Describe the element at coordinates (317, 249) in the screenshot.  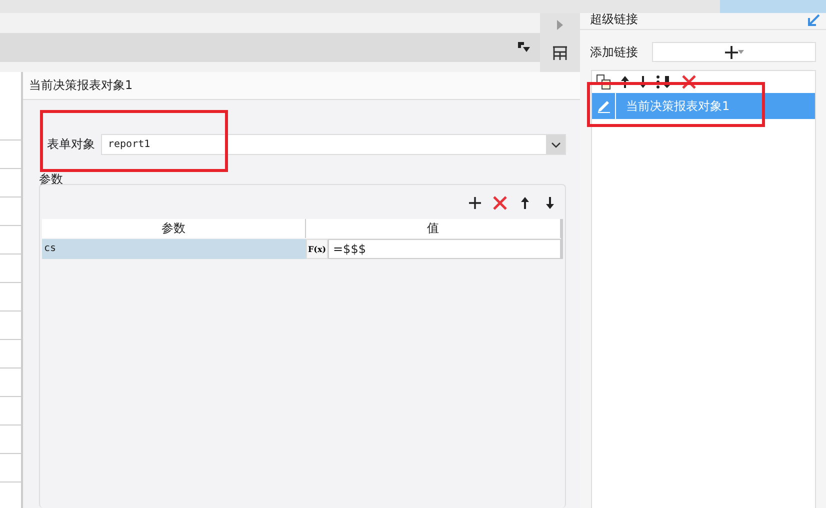
I see `formula-button: F(x)` at that location.